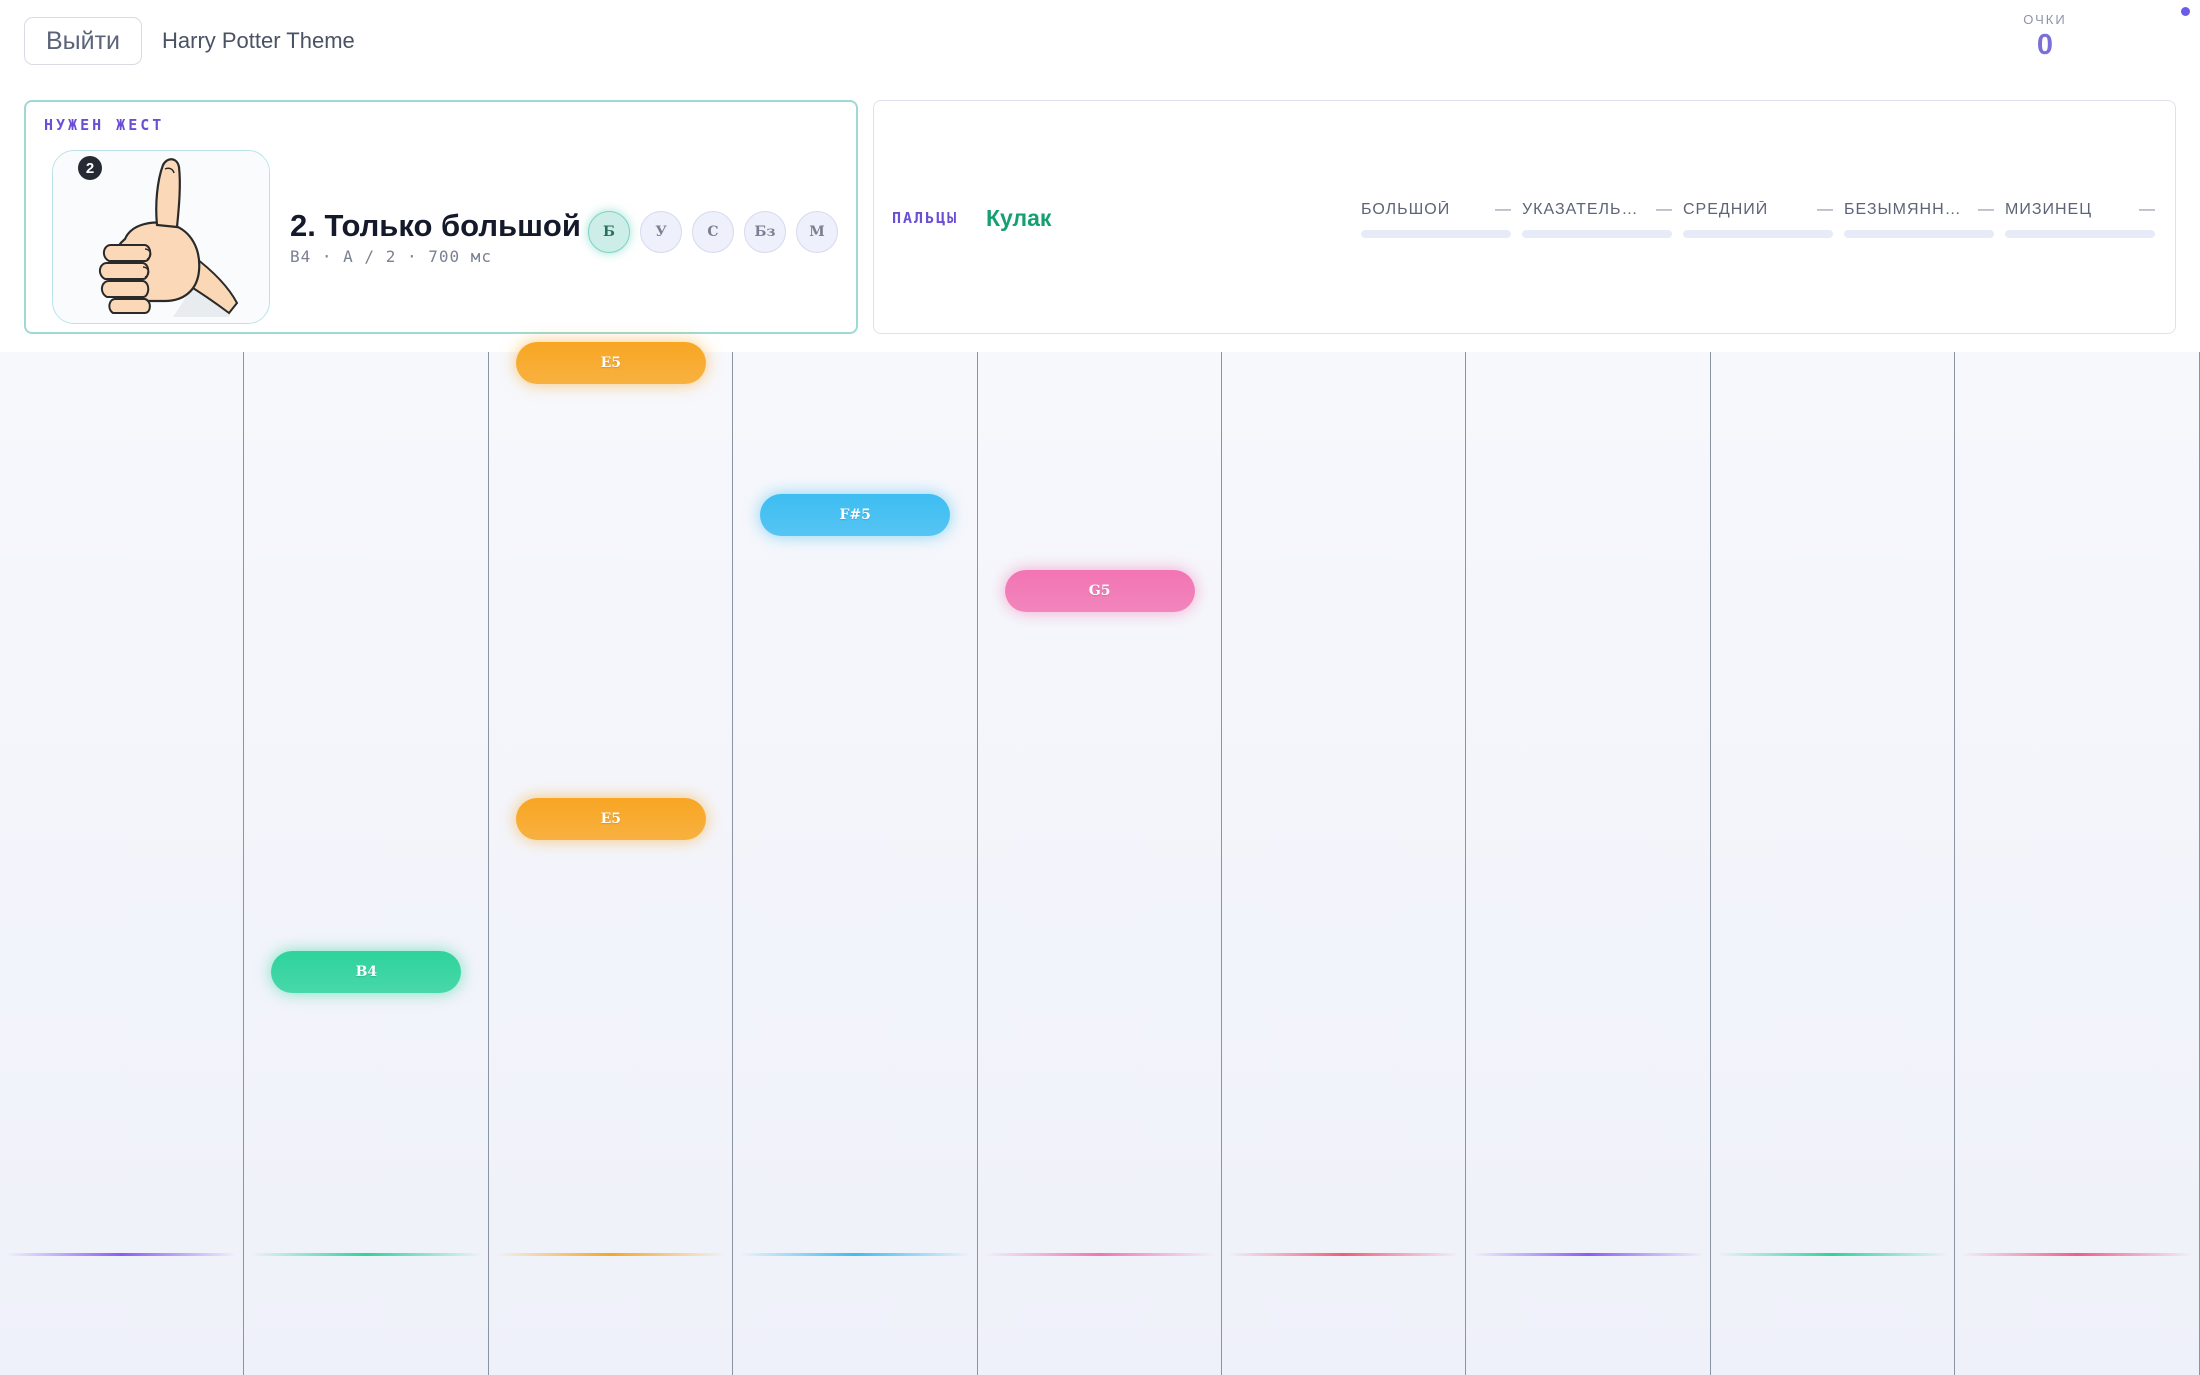 The height and width of the screenshot is (1375, 2200). I want to click on song-title: Harry Potter Theme, so click(258, 40).